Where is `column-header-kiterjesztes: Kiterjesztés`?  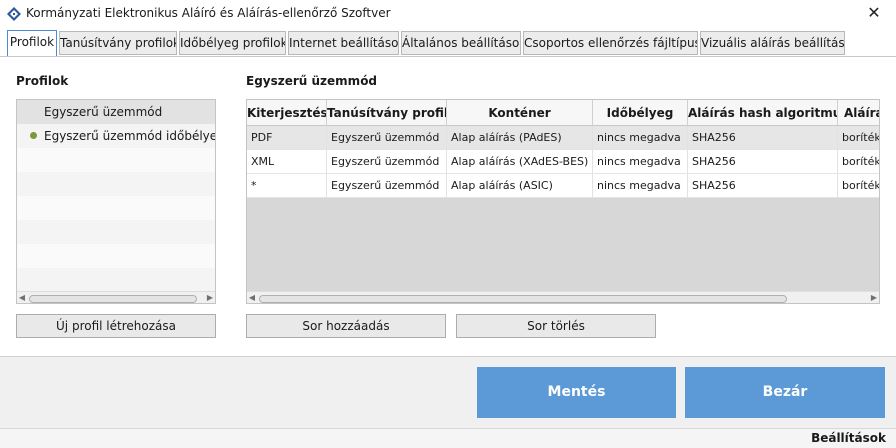 column-header-kiterjesztes: Kiterjesztés is located at coordinates (287, 113).